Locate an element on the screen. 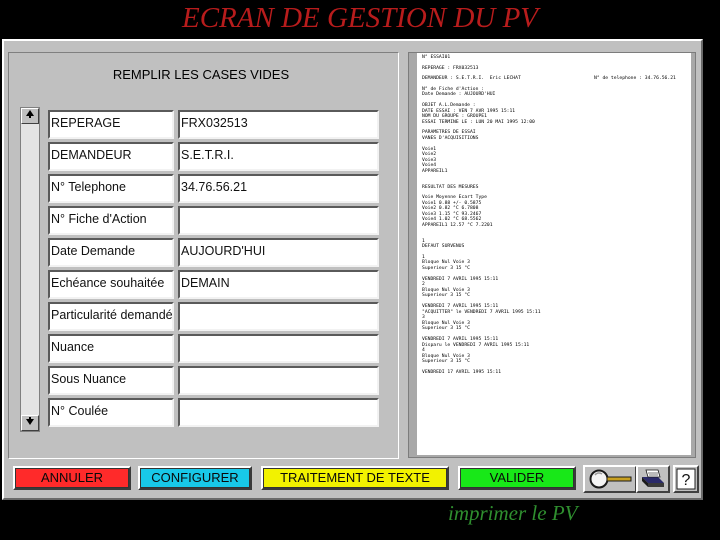 Image resolution: width=720 pixels, height=540 pixels. pv-line: APPAREIL1 12.57 °C 7.2201 is located at coordinates (457, 226).